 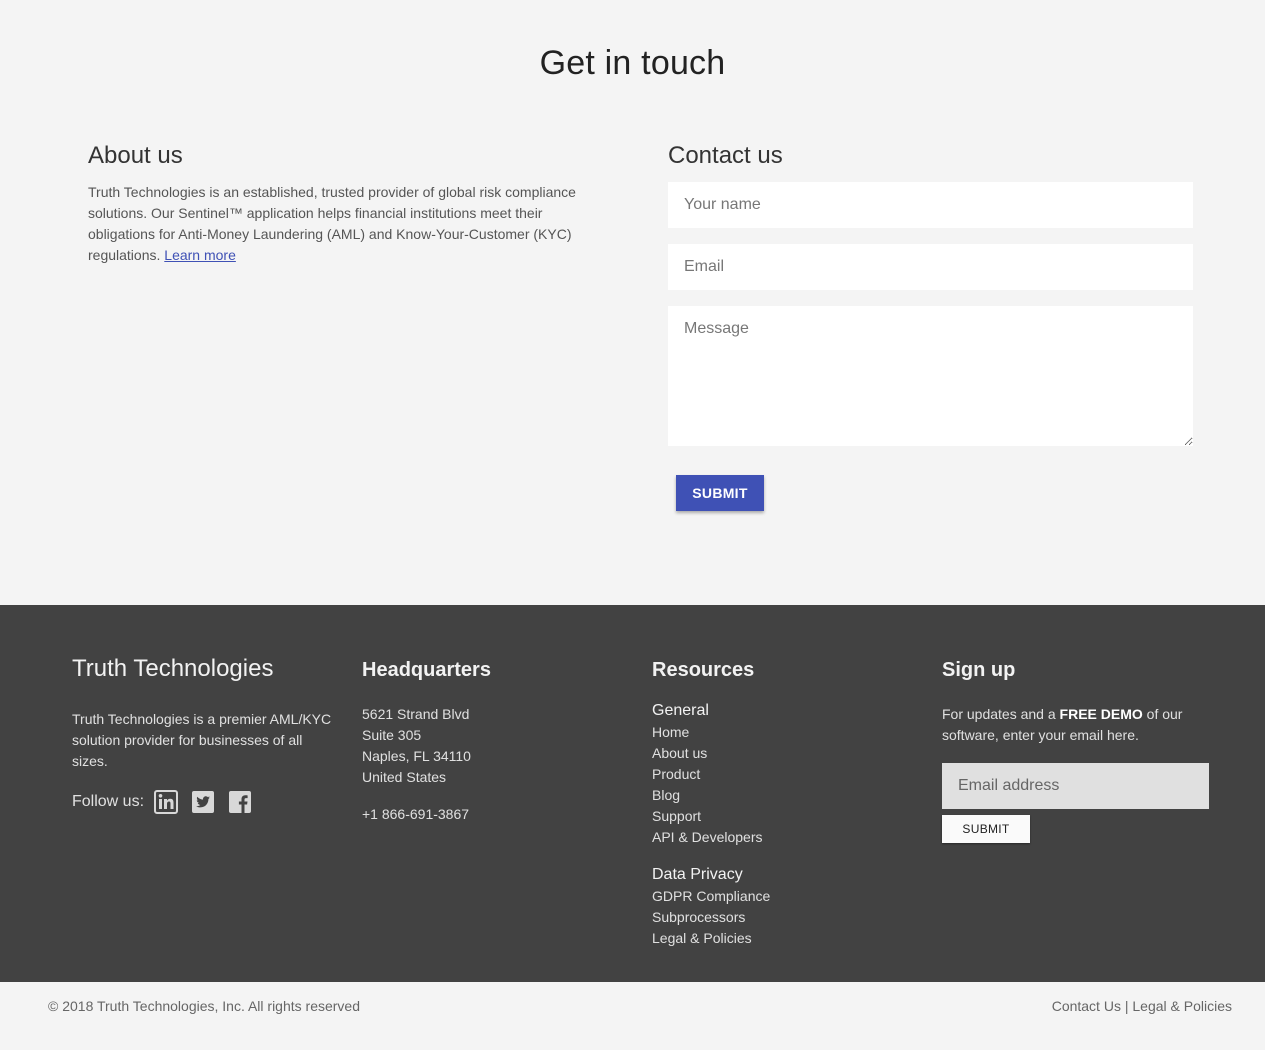 What do you see at coordinates (108, 801) in the screenshot?
I see `follow-us-label: Follow us:` at bounding box center [108, 801].